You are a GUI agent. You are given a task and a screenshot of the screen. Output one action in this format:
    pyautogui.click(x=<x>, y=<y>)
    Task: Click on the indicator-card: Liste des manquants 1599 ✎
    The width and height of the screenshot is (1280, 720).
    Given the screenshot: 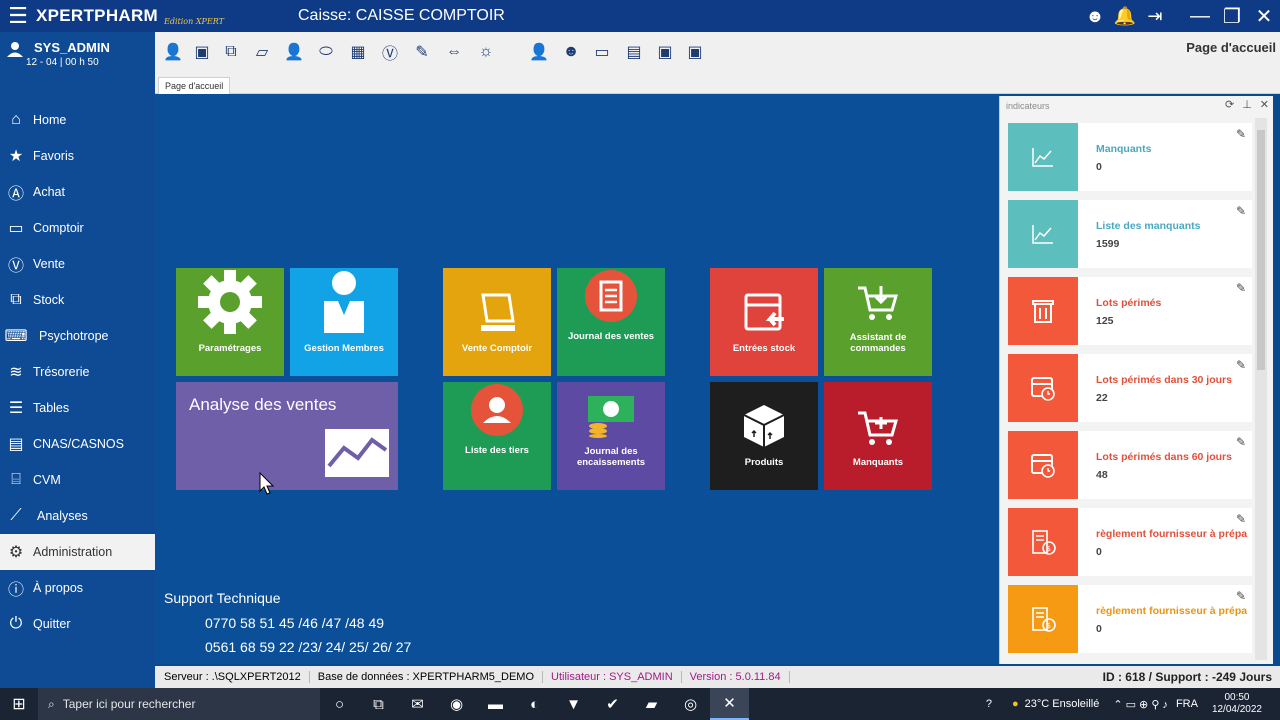 What is the action you would take?
    pyautogui.click(x=1130, y=234)
    